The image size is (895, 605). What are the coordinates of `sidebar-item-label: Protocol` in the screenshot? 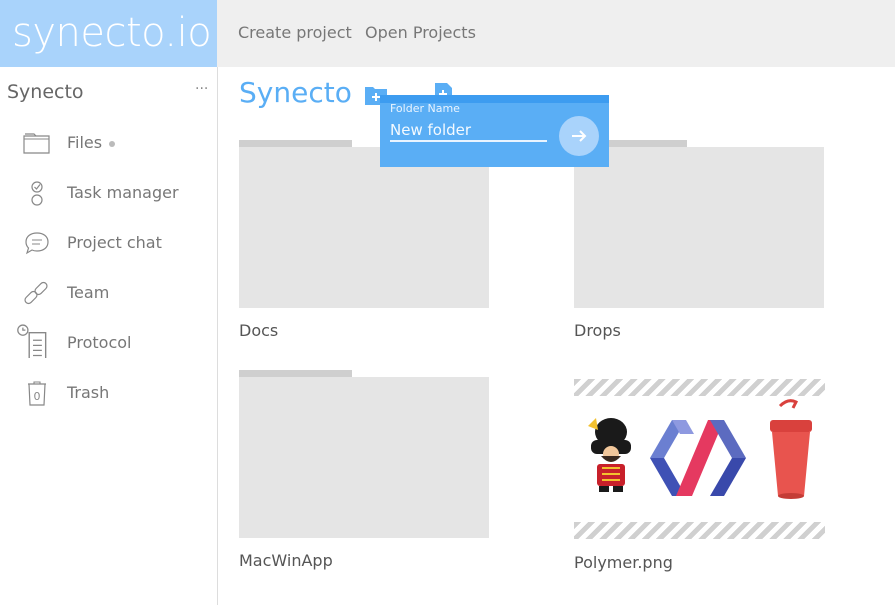 It's located at (99, 342).